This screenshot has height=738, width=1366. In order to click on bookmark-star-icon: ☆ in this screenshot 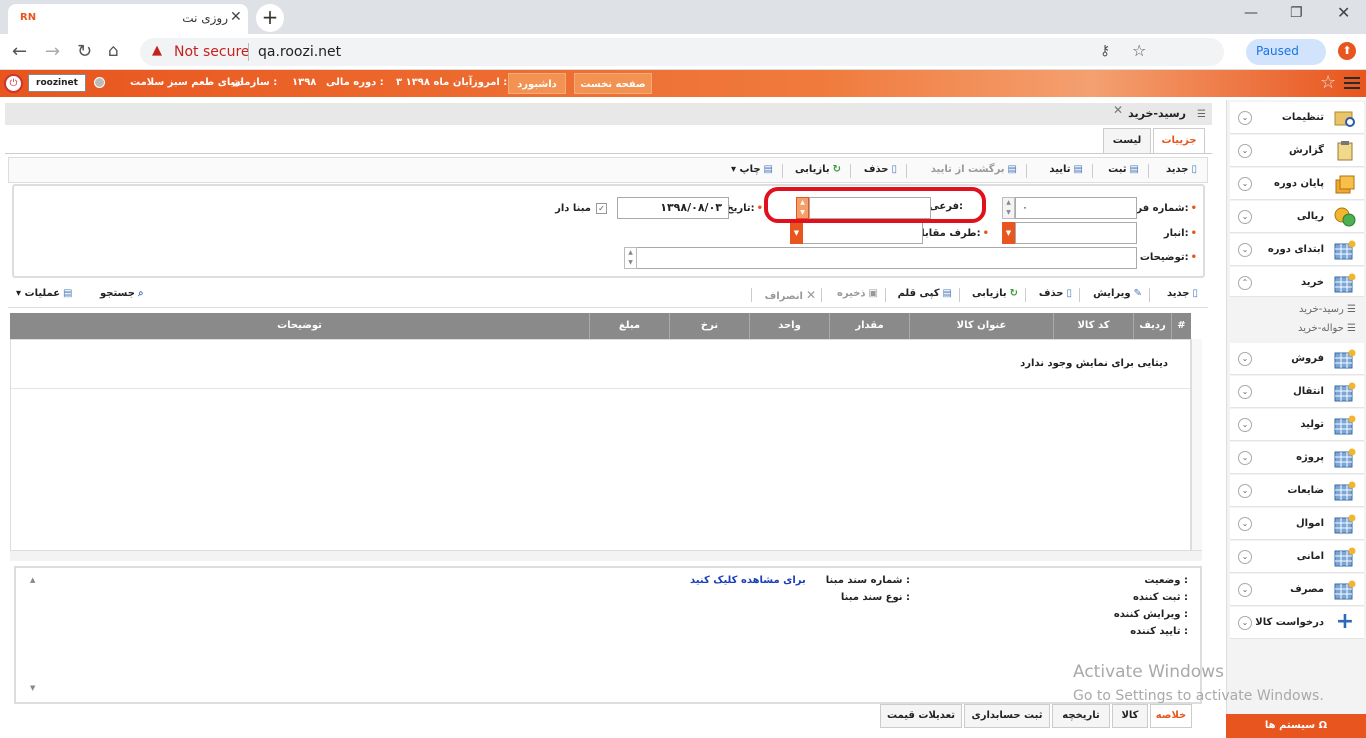, I will do `click(1139, 50)`.